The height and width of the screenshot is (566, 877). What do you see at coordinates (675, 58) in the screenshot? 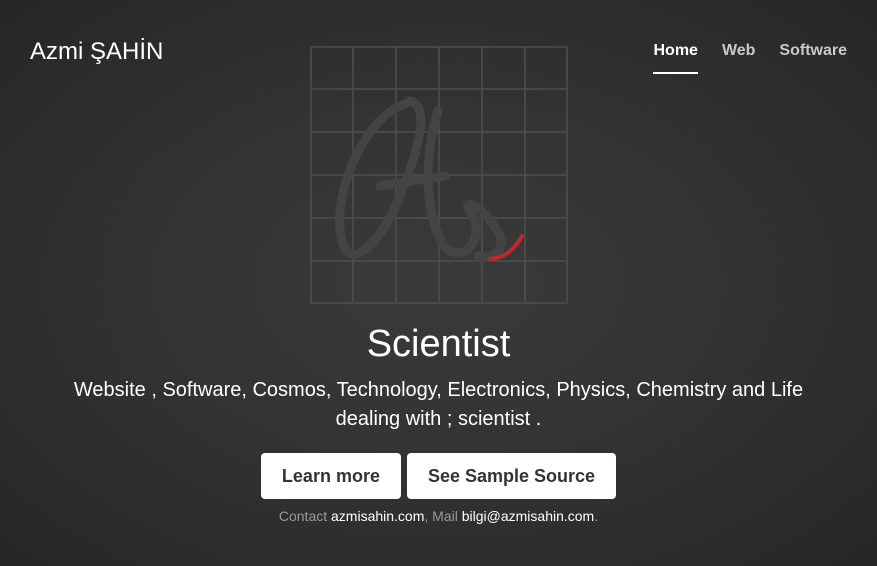
I see `nav-home: Home` at bounding box center [675, 58].